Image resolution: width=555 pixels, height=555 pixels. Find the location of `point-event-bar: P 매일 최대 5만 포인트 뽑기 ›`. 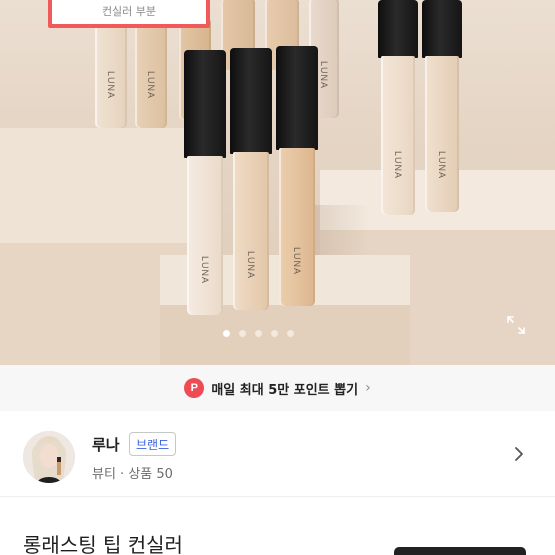

point-event-bar: P 매일 최대 5만 포인트 뽑기 › is located at coordinates (277, 388).